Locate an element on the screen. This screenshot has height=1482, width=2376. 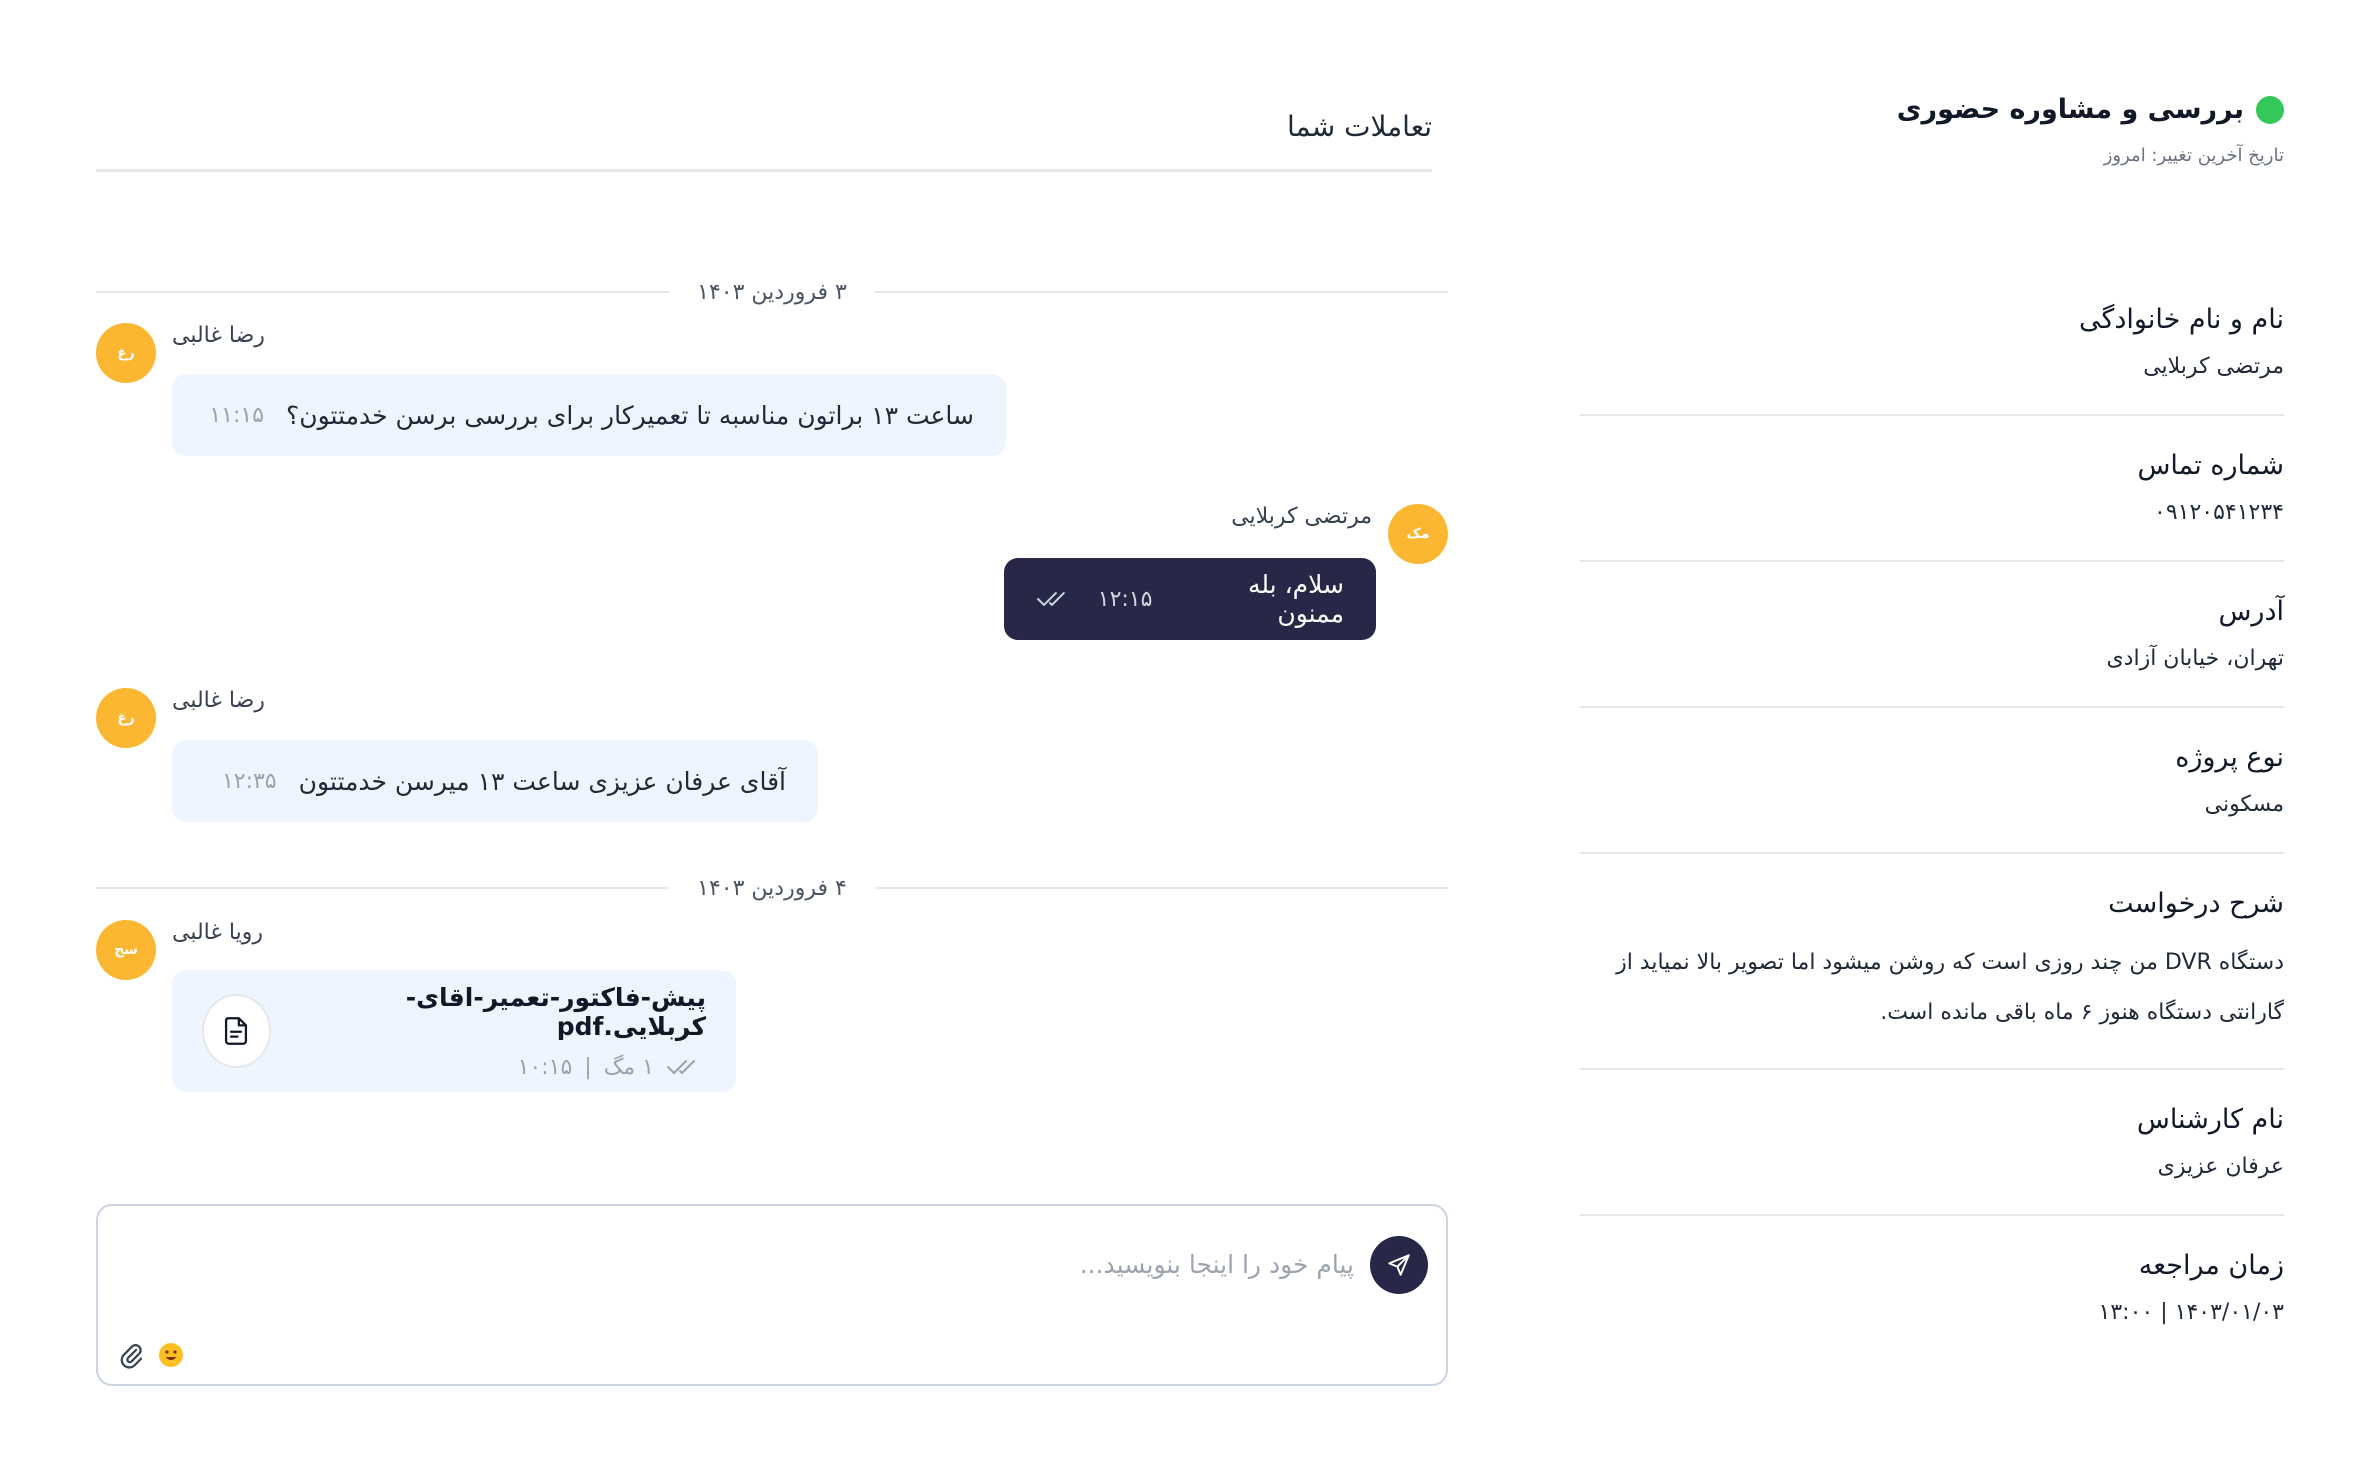
field-phone: شماره تماس ۰۹۱۲۰۵۴۱۲۳۴ is located at coordinates (1932, 489).